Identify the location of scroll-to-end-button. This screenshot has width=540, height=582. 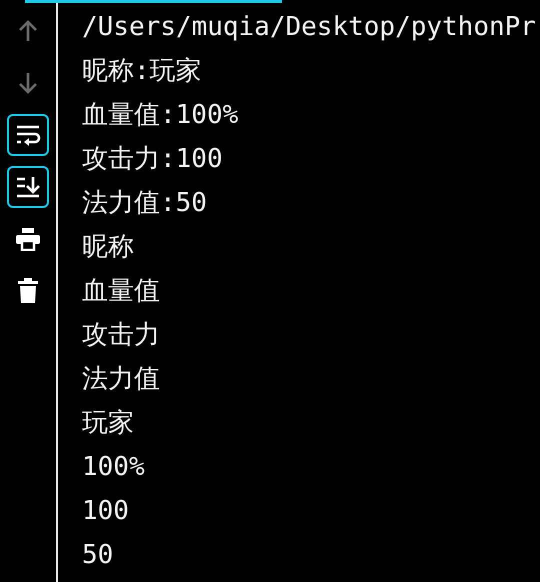
(28, 187).